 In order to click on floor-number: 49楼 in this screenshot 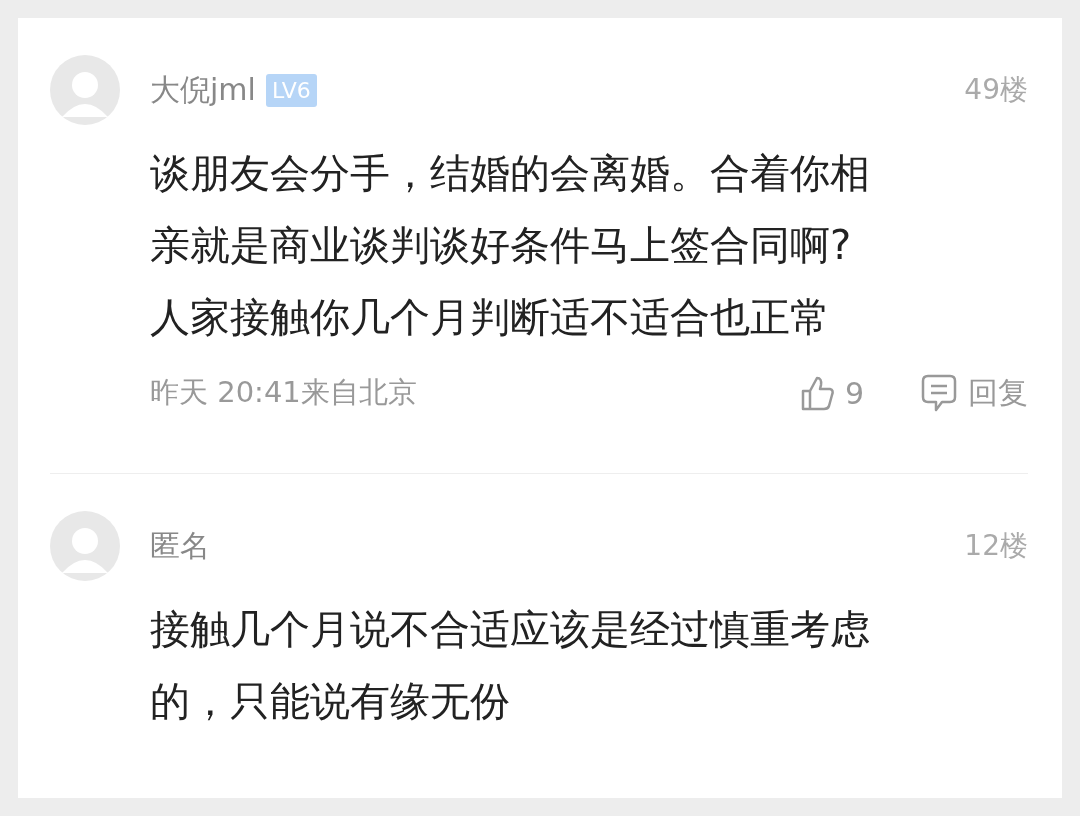, I will do `click(996, 90)`.